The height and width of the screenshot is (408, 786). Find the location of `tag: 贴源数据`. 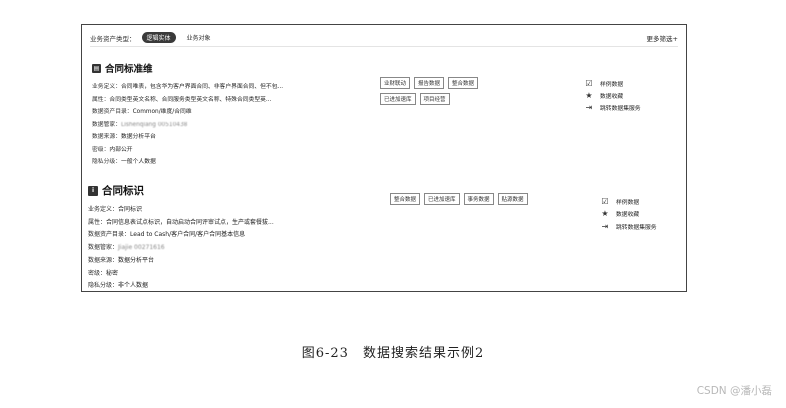

tag: 贴源数据 is located at coordinates (512, 199).